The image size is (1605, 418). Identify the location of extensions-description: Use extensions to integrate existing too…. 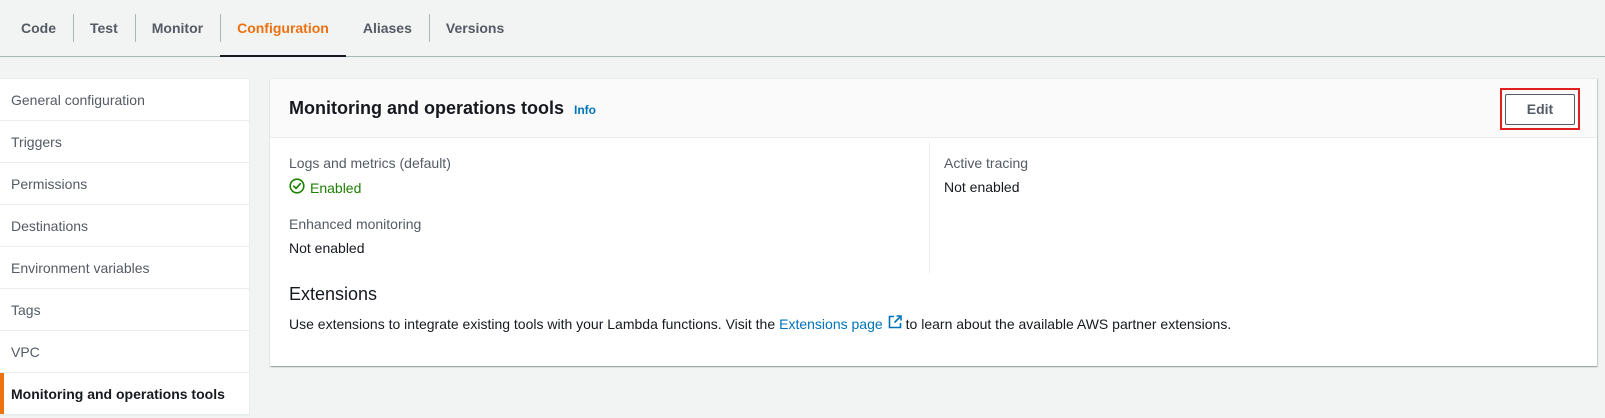
(760, 323).